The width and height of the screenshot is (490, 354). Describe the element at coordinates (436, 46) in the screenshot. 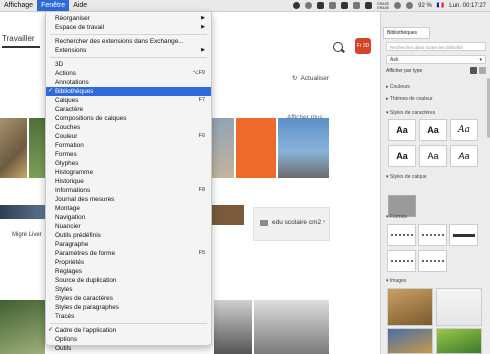

I see `library-search-input: Rechercher dans toutes les bibliothè` at that location.